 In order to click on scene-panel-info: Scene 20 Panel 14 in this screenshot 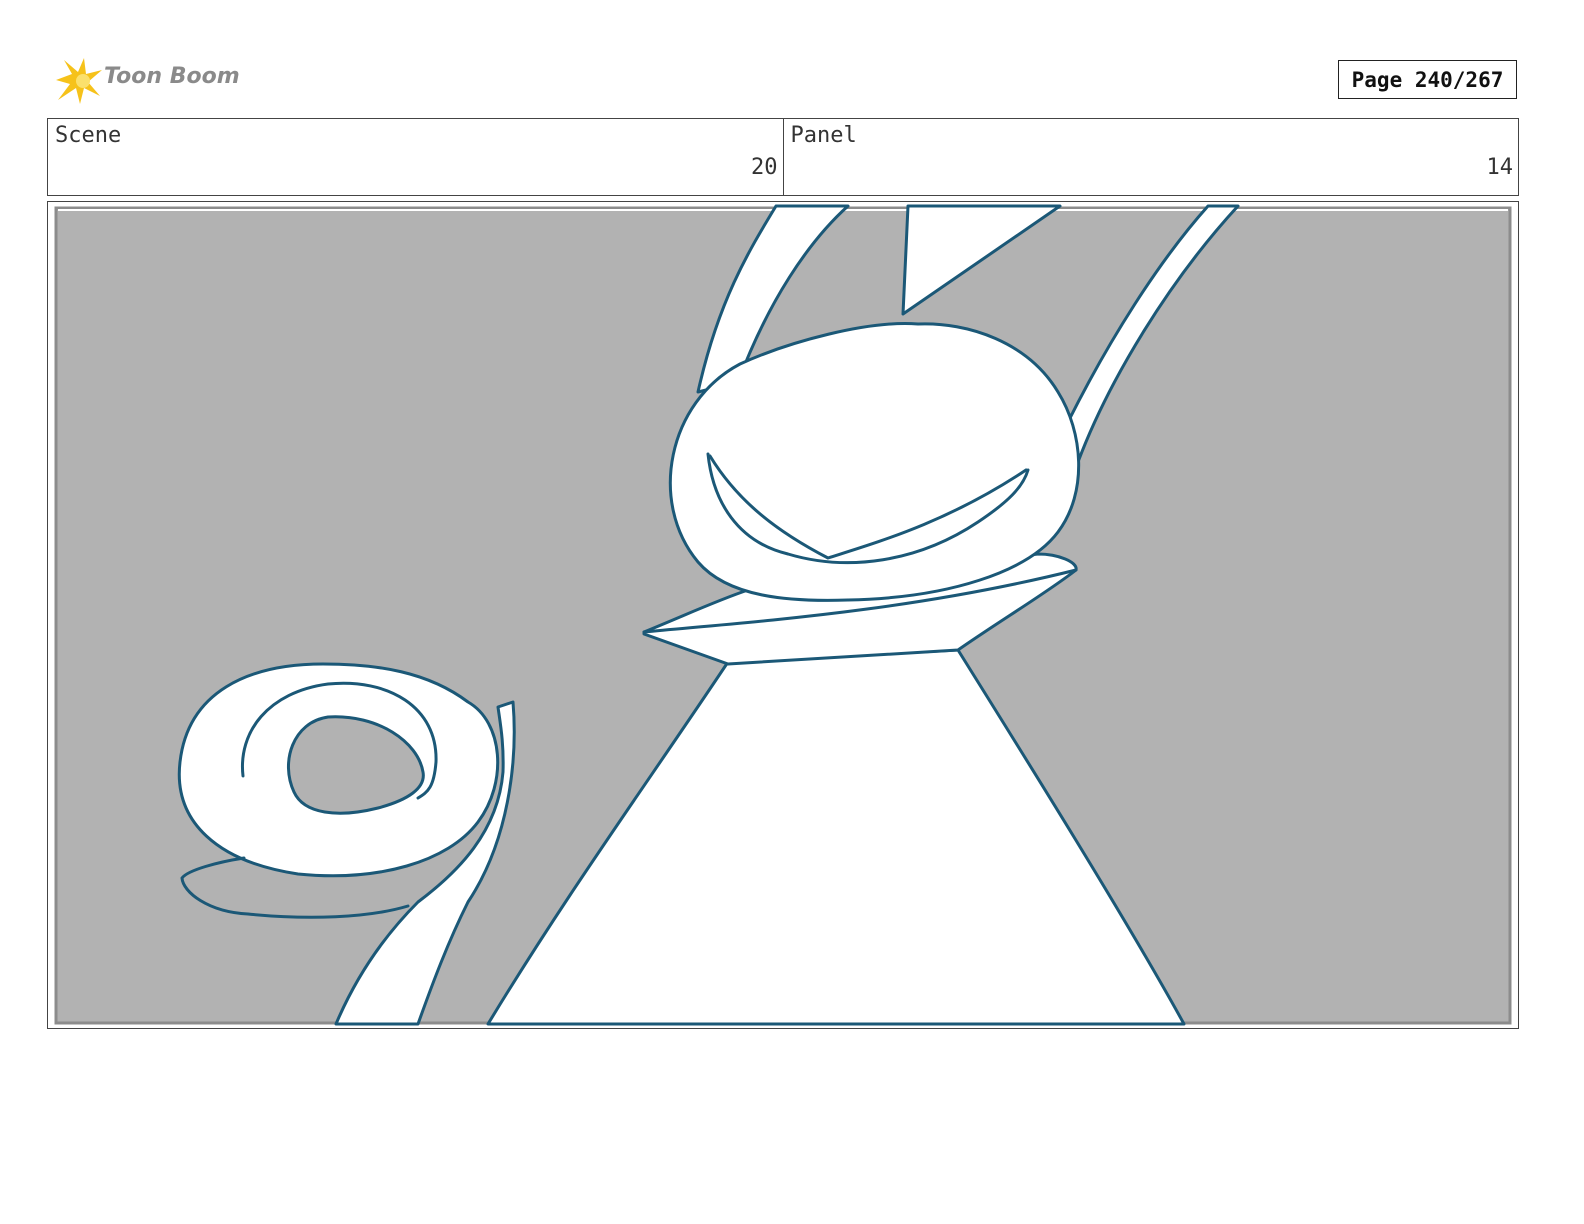, I will do `click(783, 157)`.